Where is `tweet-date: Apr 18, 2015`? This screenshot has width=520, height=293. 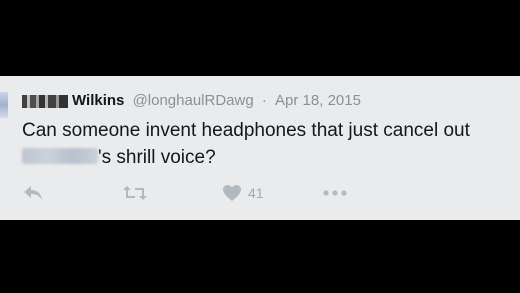 tweet-date: Apr 18, 2015 is located at coordinates (318, 100).